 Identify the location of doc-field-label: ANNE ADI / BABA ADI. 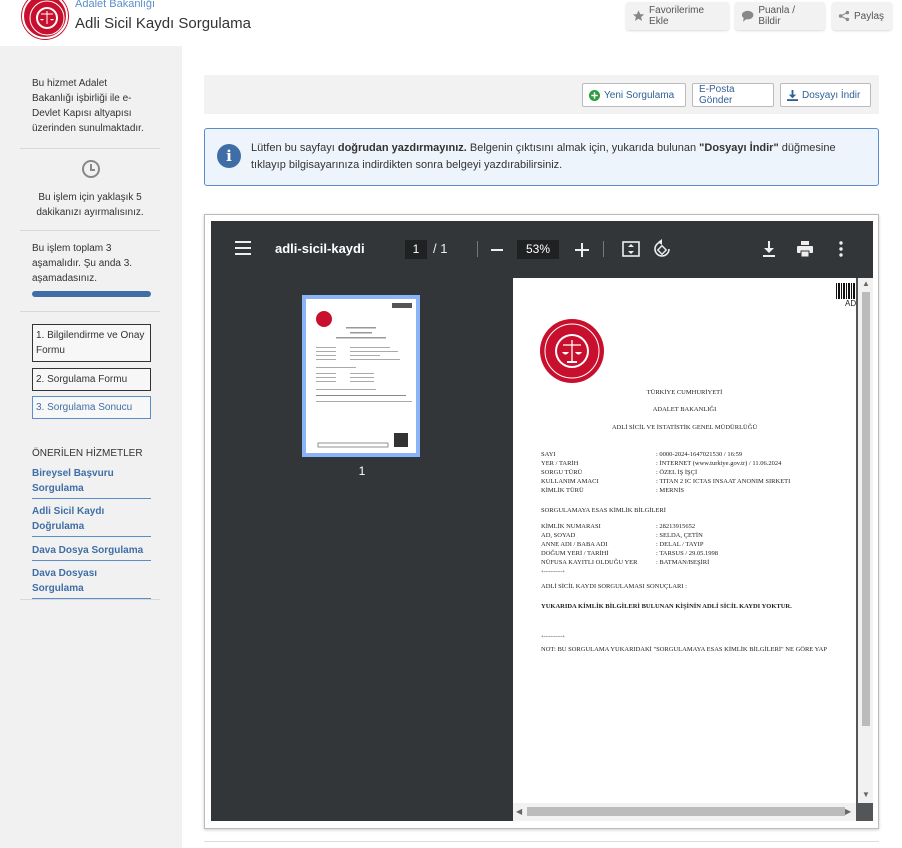
(574, 544).